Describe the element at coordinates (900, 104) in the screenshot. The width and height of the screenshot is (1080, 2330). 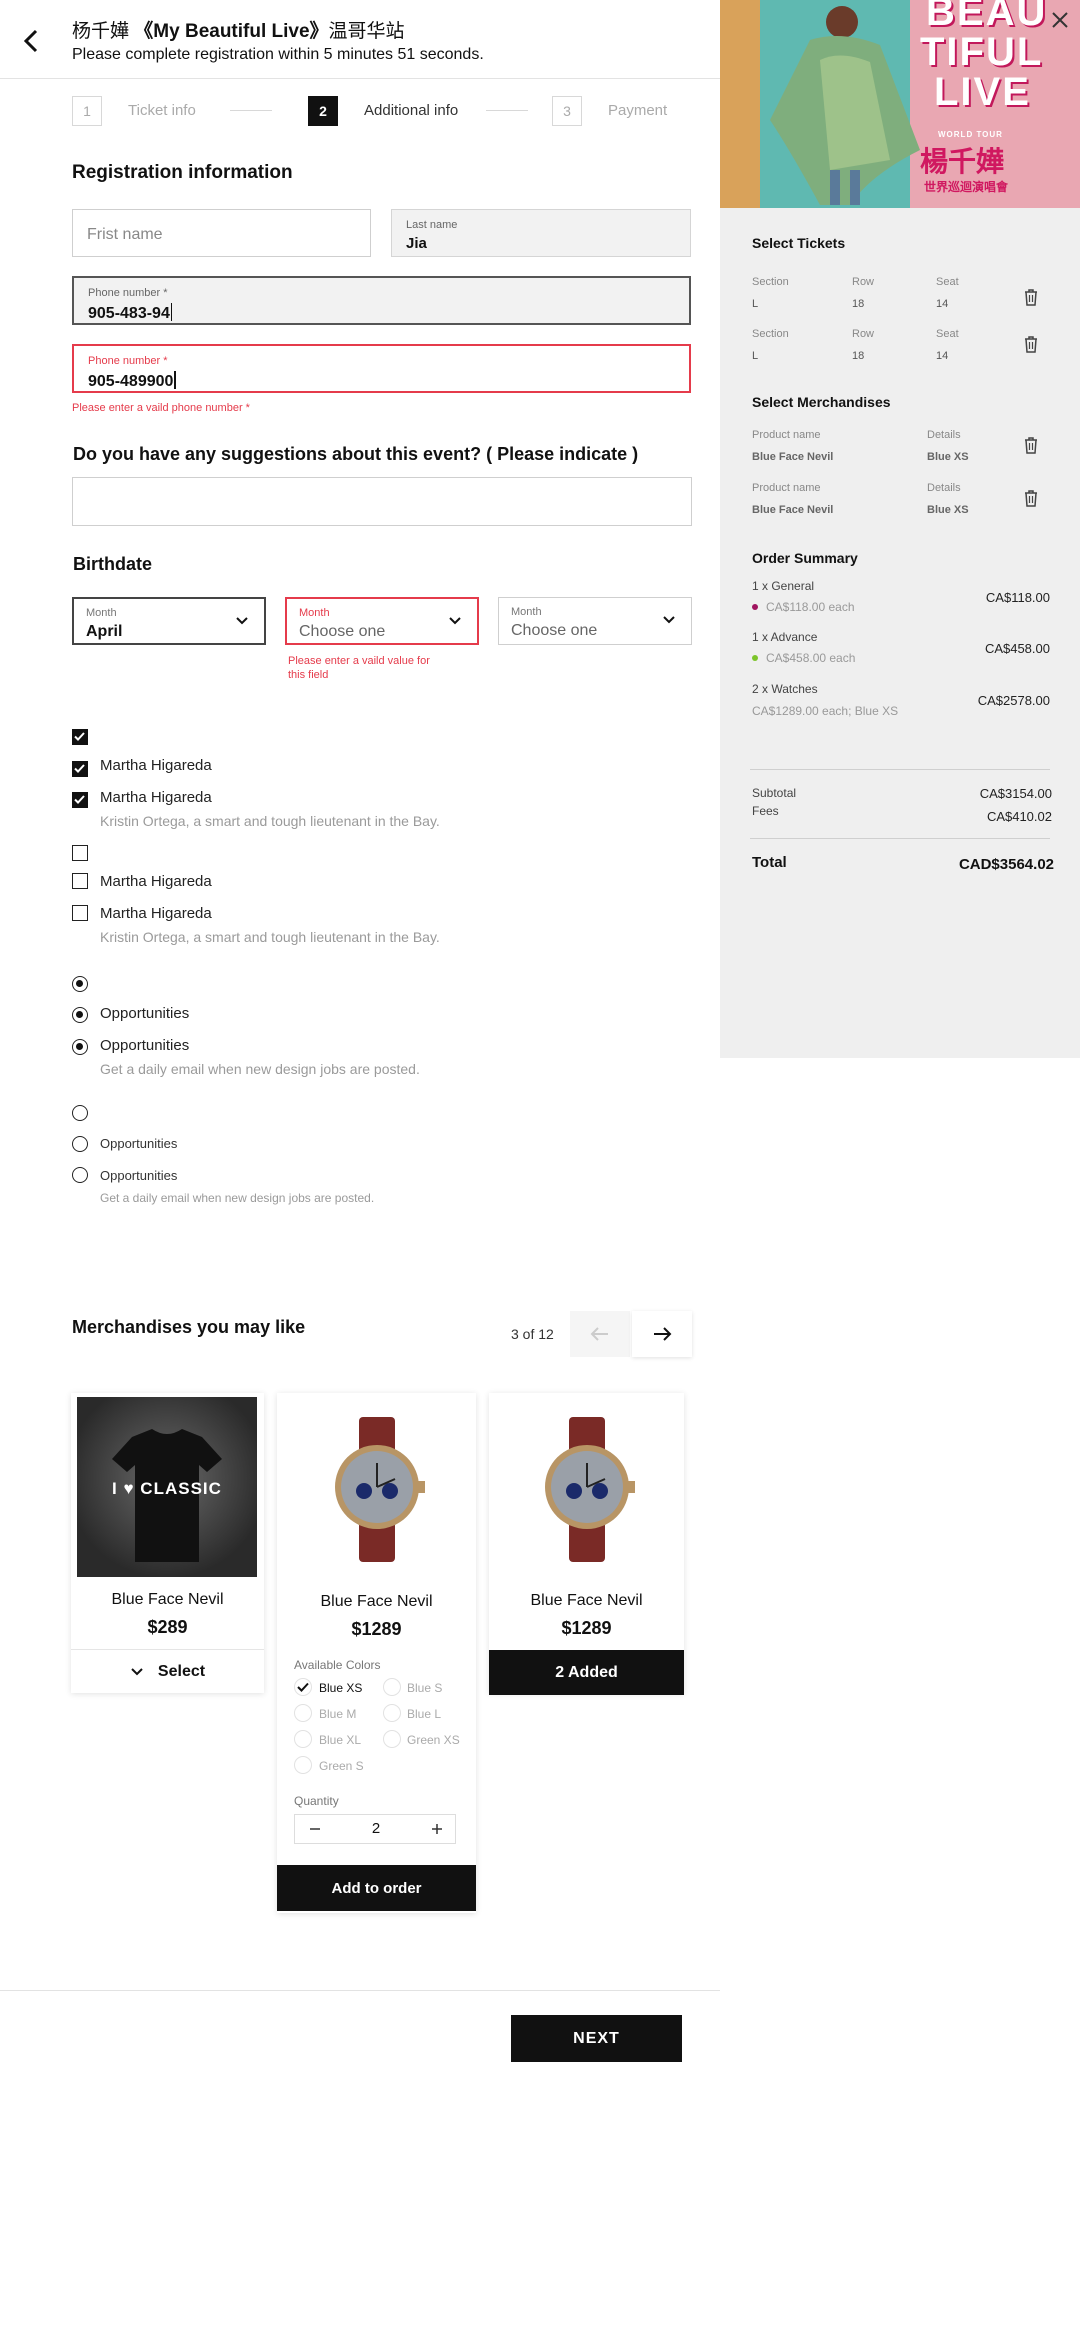
I see `event-poster: BEAU TIFUL LIVE WORLD TOUR 楊千嬅 世界巡迴演唱會` at that location.